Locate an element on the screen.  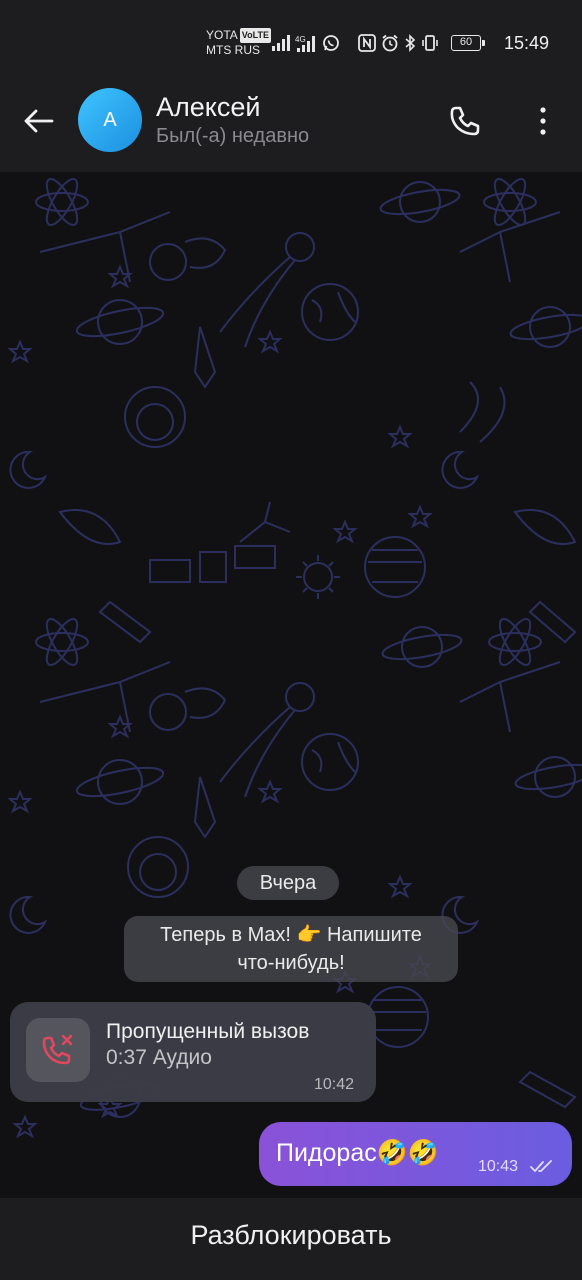
satellite-doodle is located at coordinates (212, 564).